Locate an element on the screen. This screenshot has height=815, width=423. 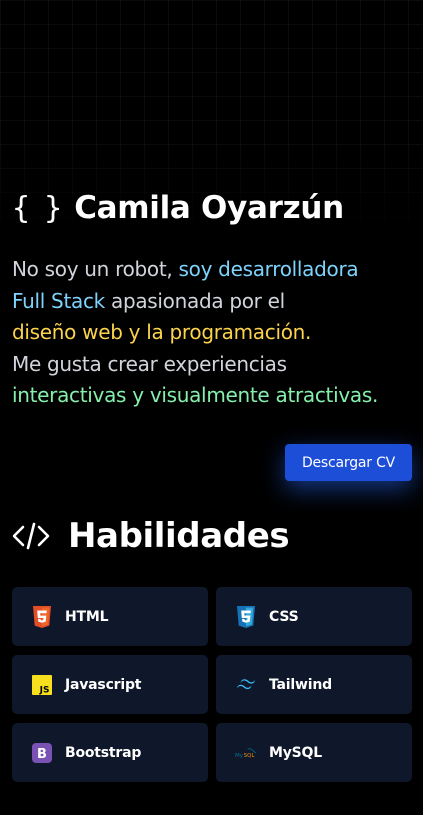
skill-card-bootstrap: B Bootstrap is located at coordinates (110, 752).